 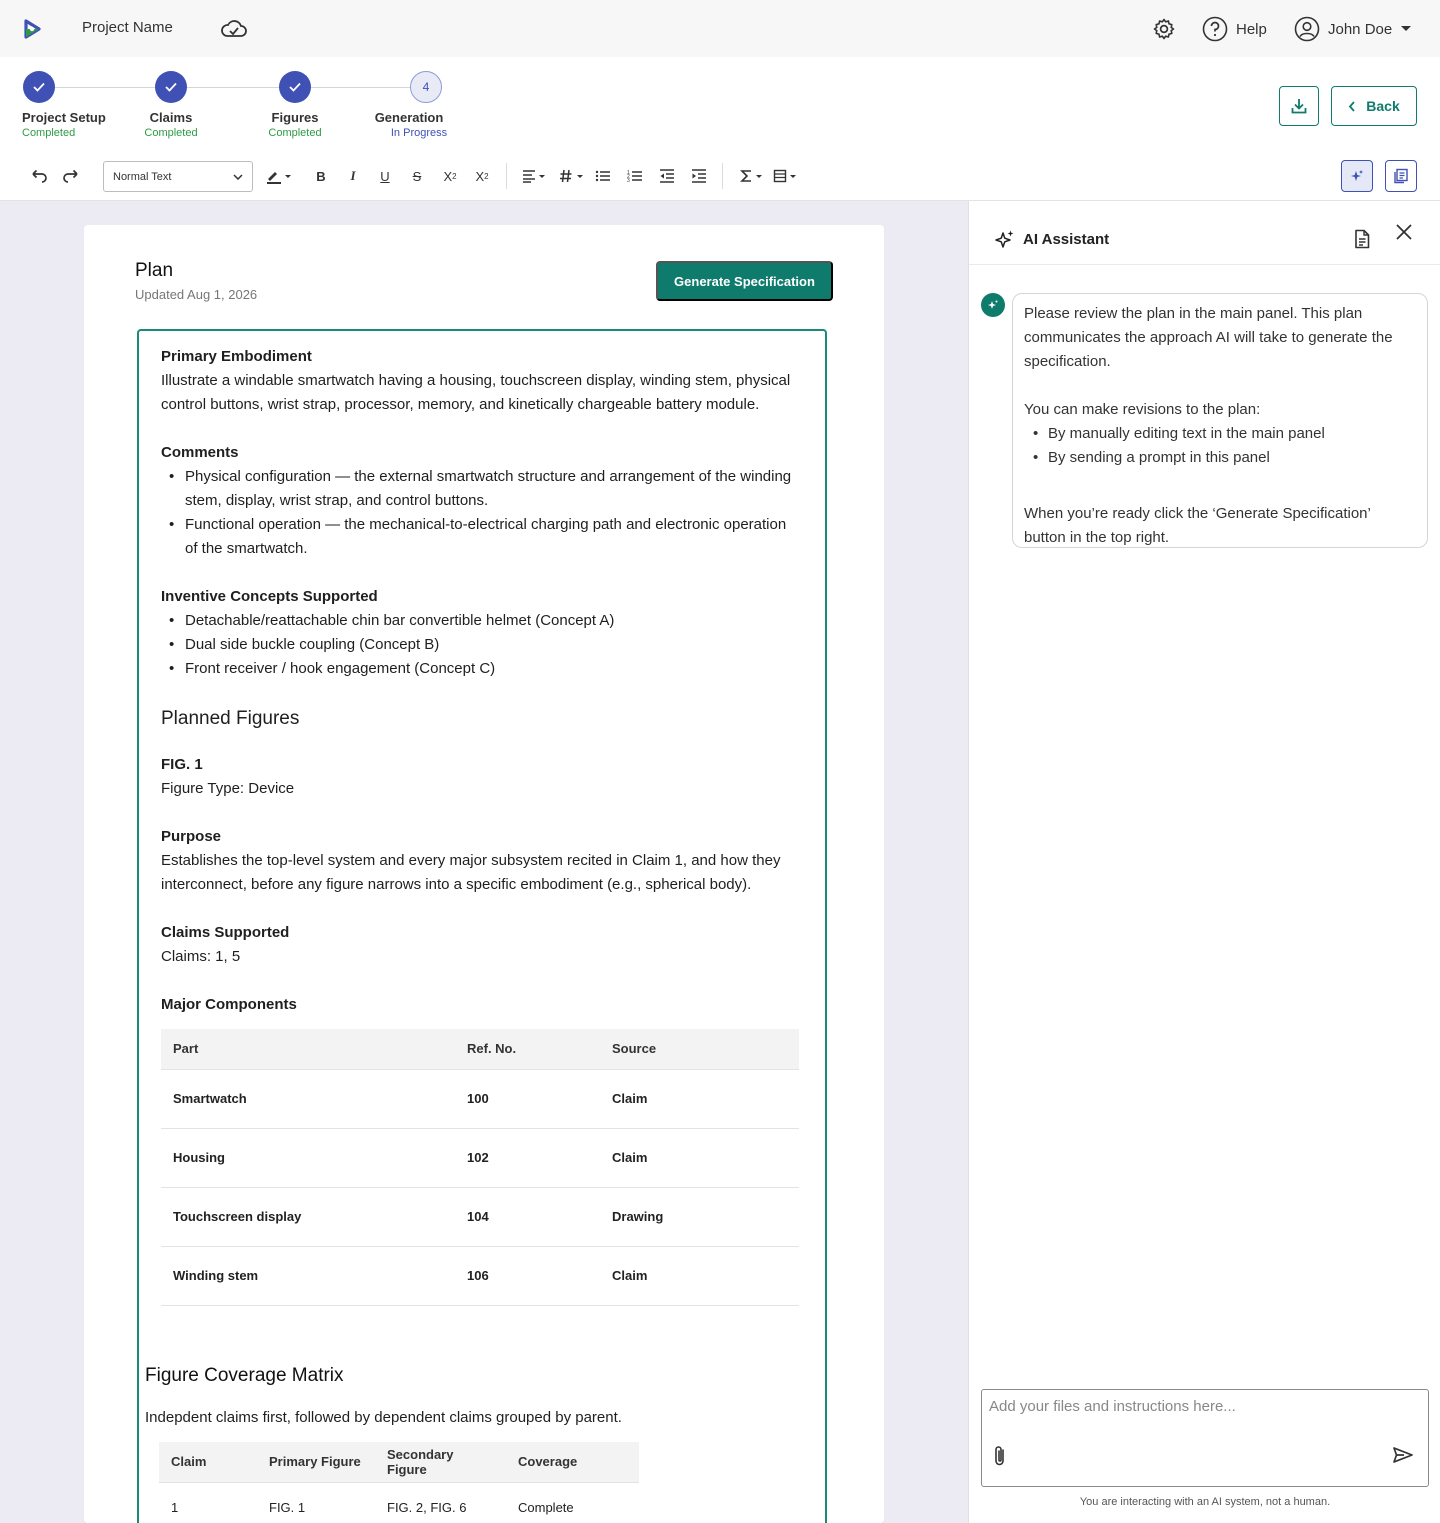 I want to click on cloud-sync-icon, so click(x=234, y=29).